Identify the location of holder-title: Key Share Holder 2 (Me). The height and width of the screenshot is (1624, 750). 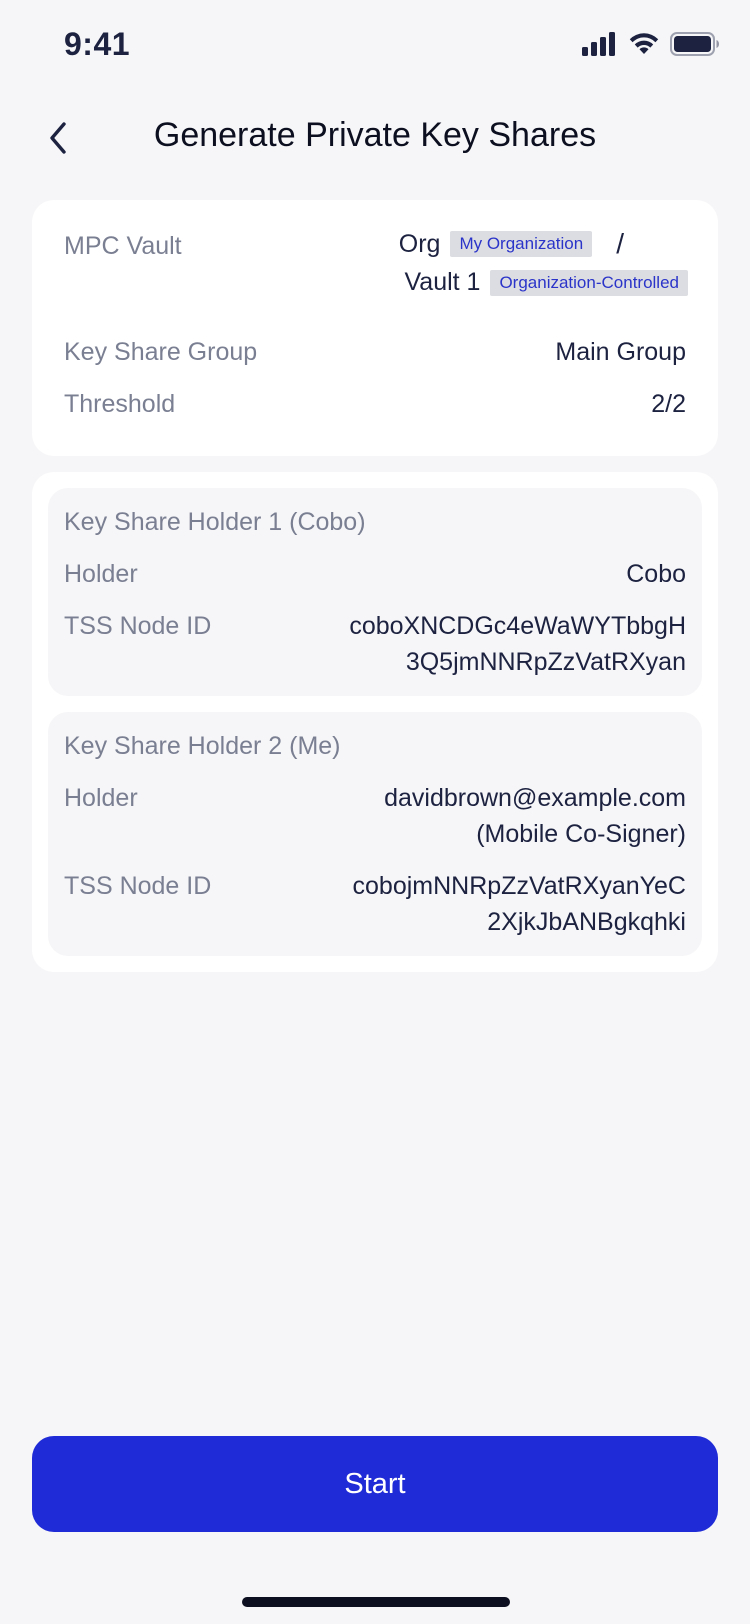
(202, 746).